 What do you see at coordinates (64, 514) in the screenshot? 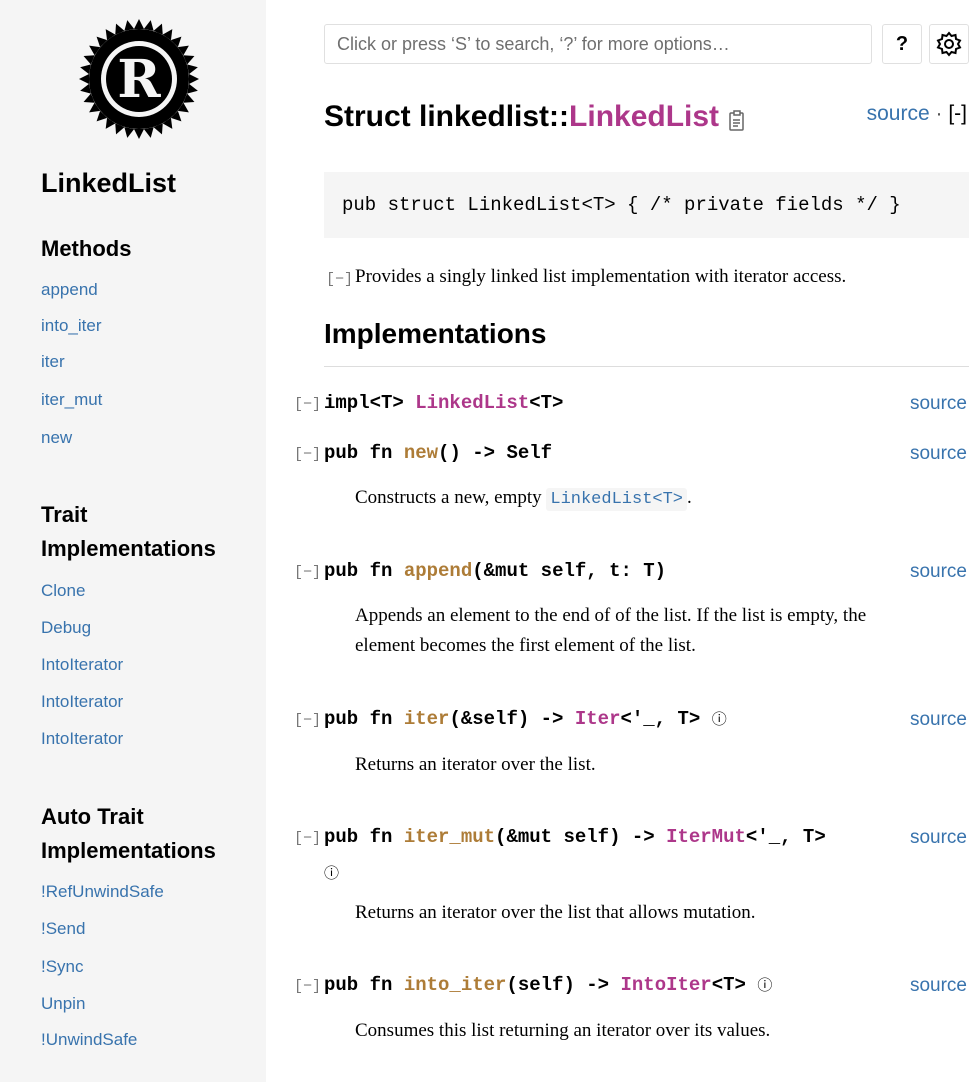
I see `trait-heading-line1: Trait` at bounding box center [64, 514].